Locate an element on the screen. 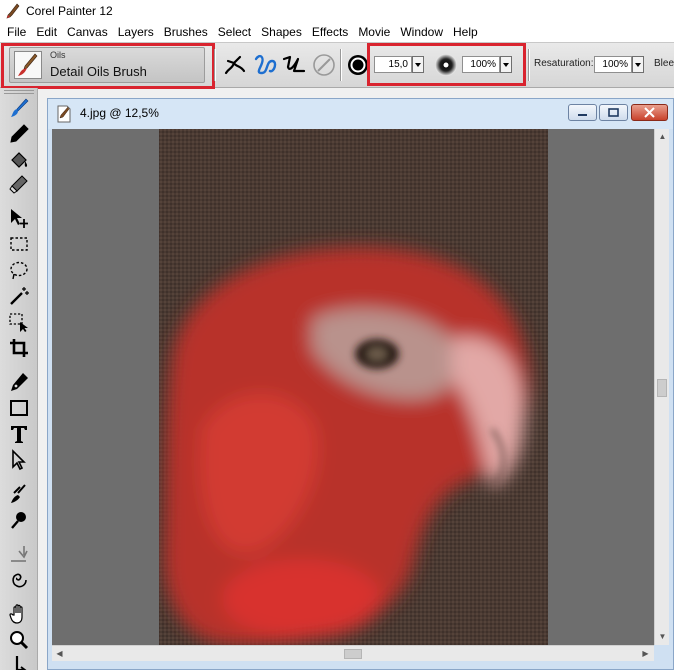 Image resolution: width=674 pixels, height=670 pixels. crop-icon is located at coordinates (19, 348).